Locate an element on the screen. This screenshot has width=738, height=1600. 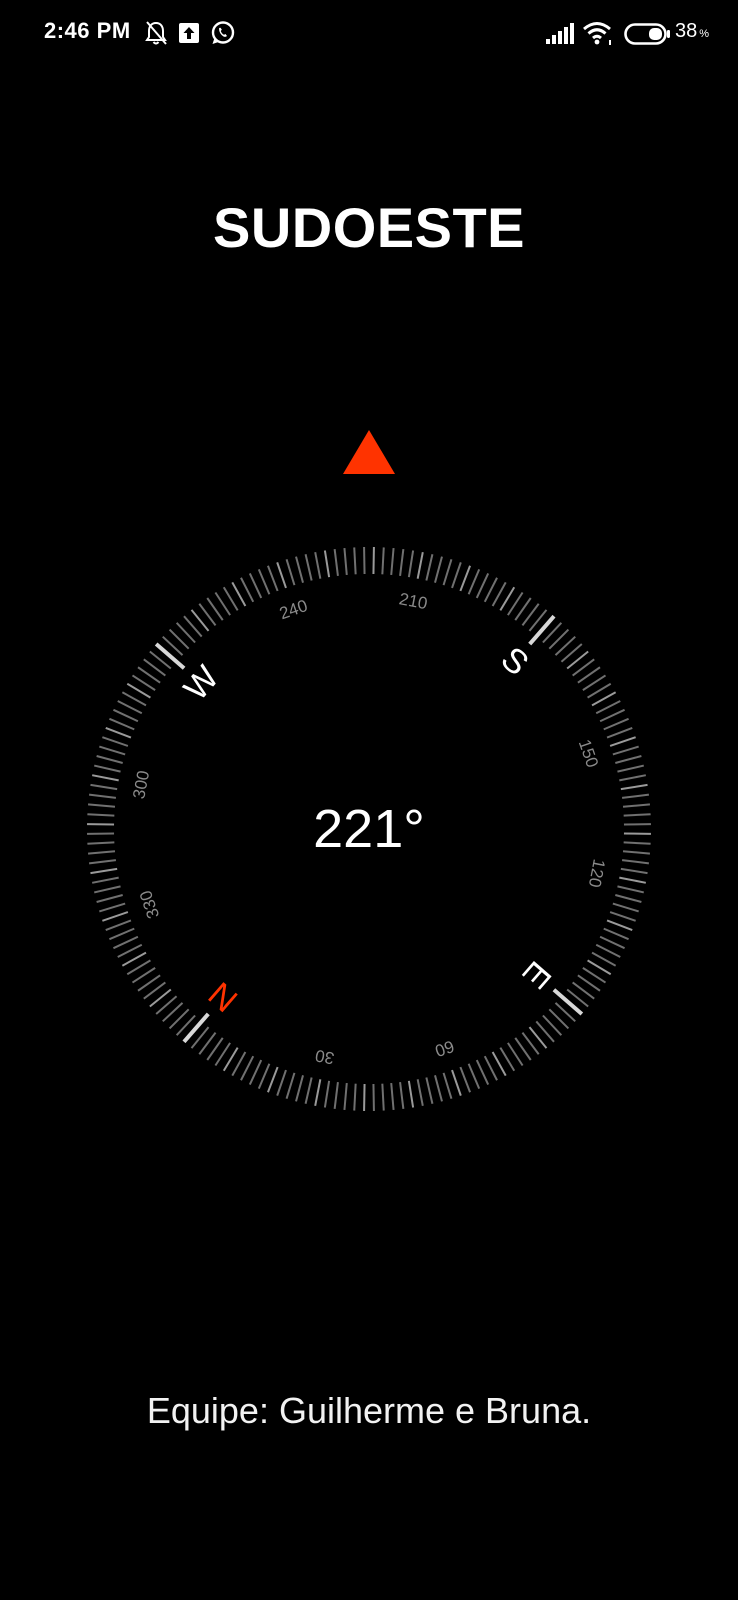
battery-percent: 38% is located at coordinates (692, 31).